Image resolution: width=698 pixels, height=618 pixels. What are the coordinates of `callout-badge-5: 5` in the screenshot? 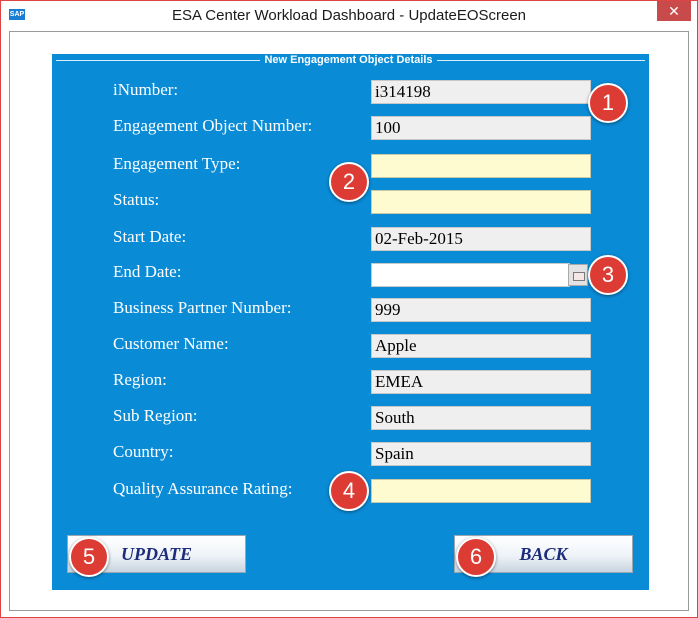 It's located at (89, 557).